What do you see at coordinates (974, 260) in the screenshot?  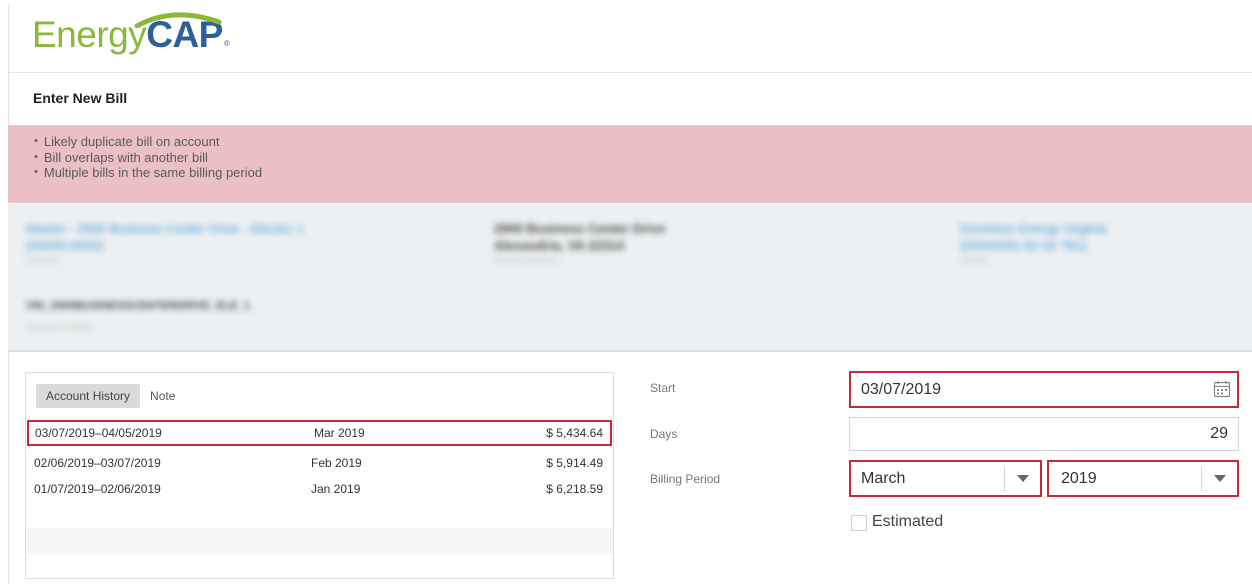 I see `vendor-caption: Vendor` at bounding box center [974, 260].